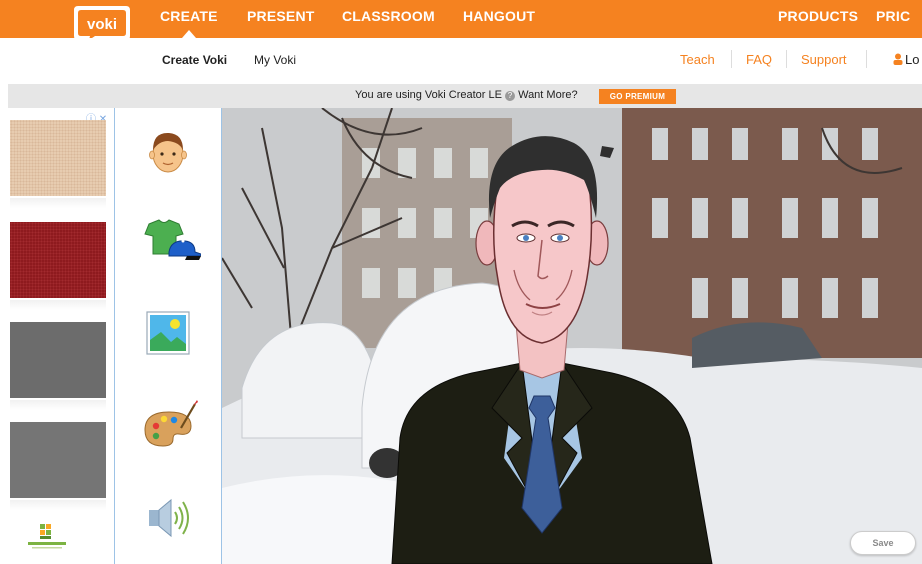  What do you see at coordinates (189, 34) in the screenshot?
I see `active-nav-indicator` at bounding box center [189, 34].